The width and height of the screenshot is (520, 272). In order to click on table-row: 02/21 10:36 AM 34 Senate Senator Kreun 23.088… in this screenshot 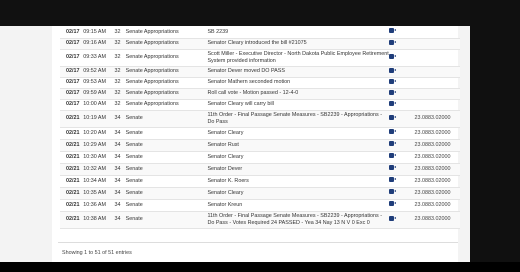, I will do `click(260, 205)`.